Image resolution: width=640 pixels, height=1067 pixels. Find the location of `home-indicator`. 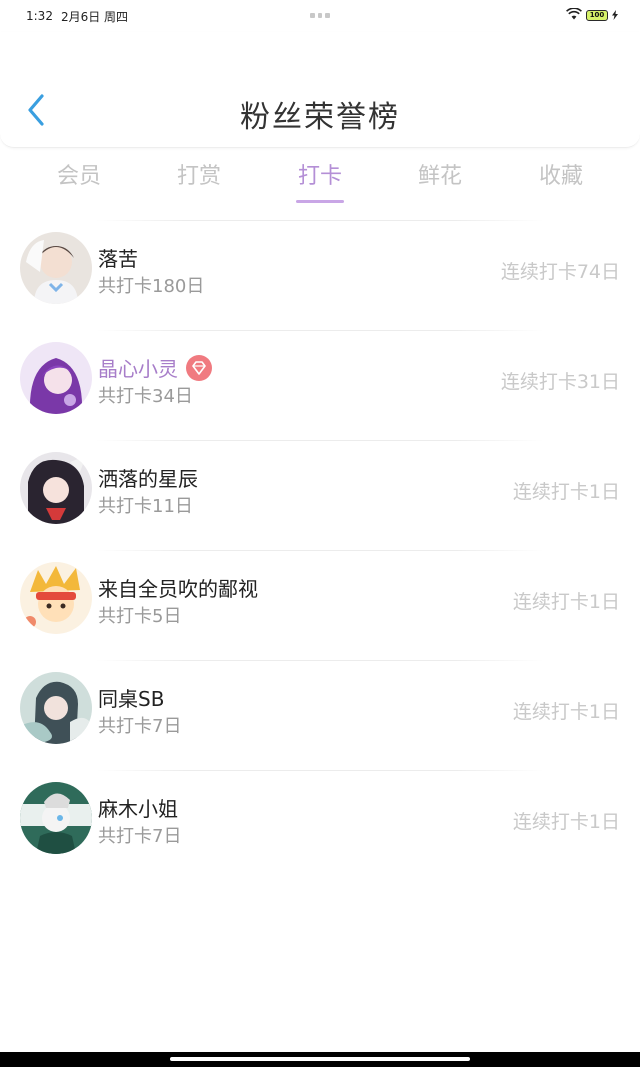

home-indicator is located at coordinates (320, 1059).